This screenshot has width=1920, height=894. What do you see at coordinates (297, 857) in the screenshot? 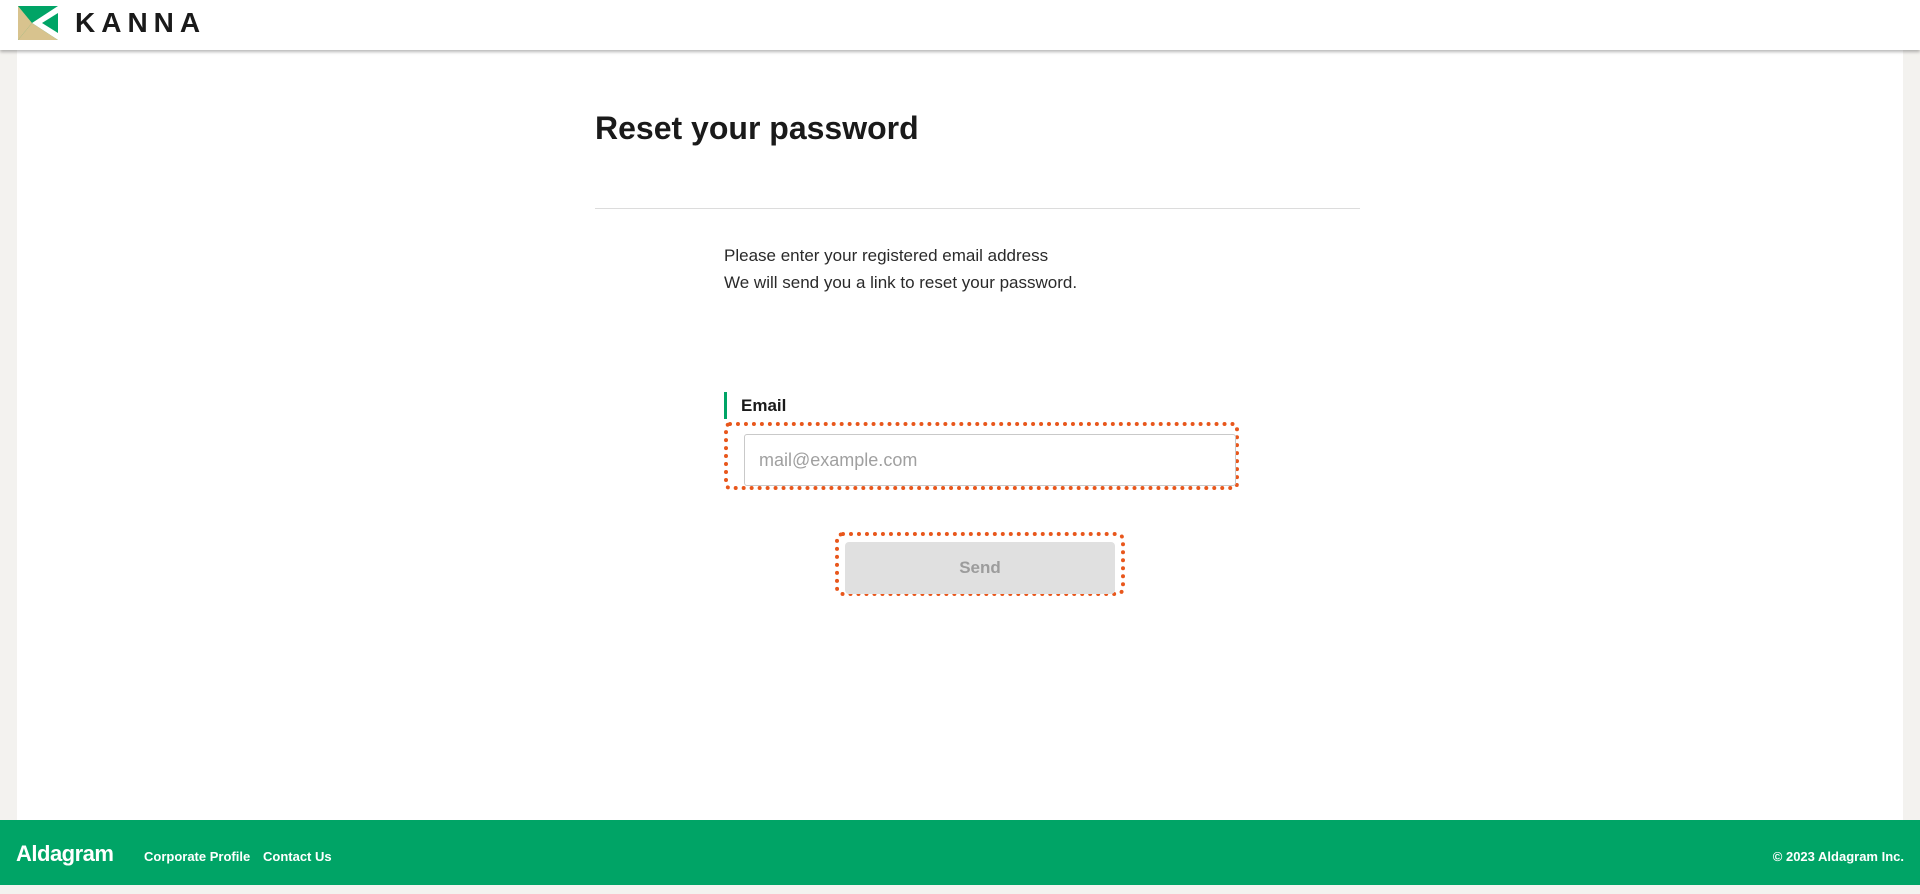
I see `contact-us-link: Contact Us` at bounding box center [297, 857].